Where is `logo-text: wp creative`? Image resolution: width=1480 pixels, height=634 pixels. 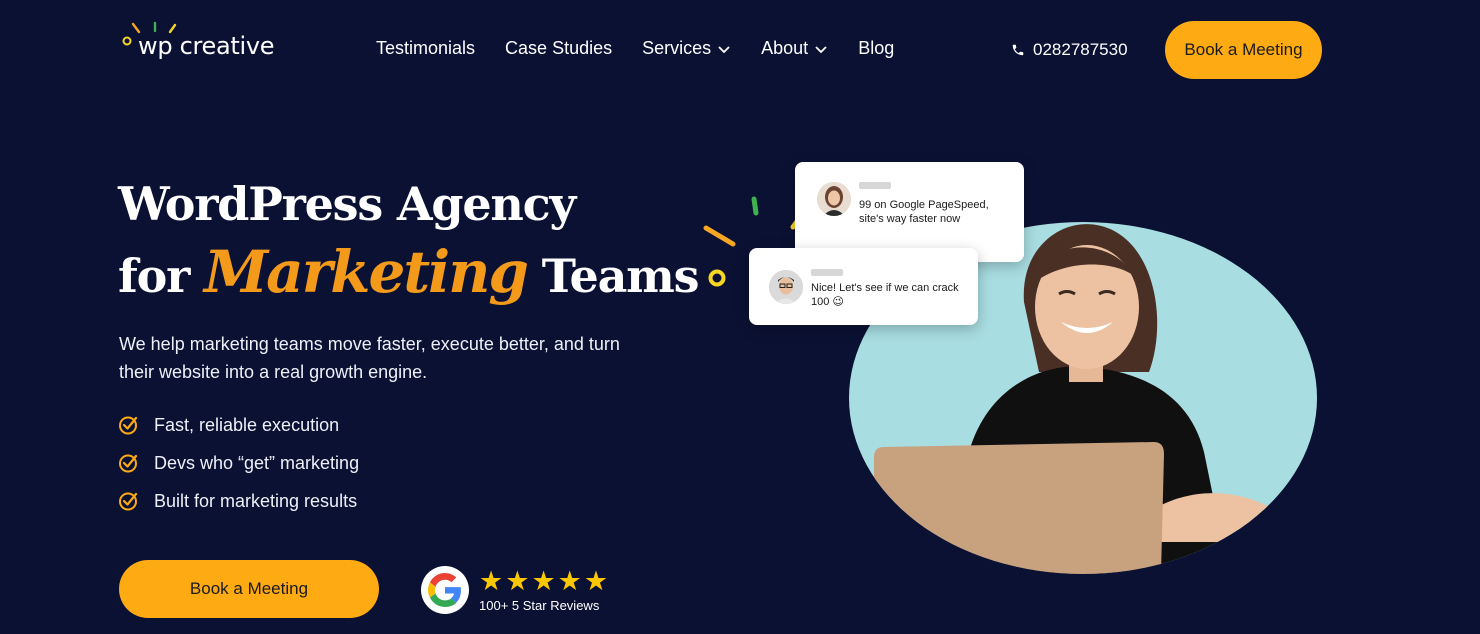 logo-text: wp creative is located at coordinates (206, 46).